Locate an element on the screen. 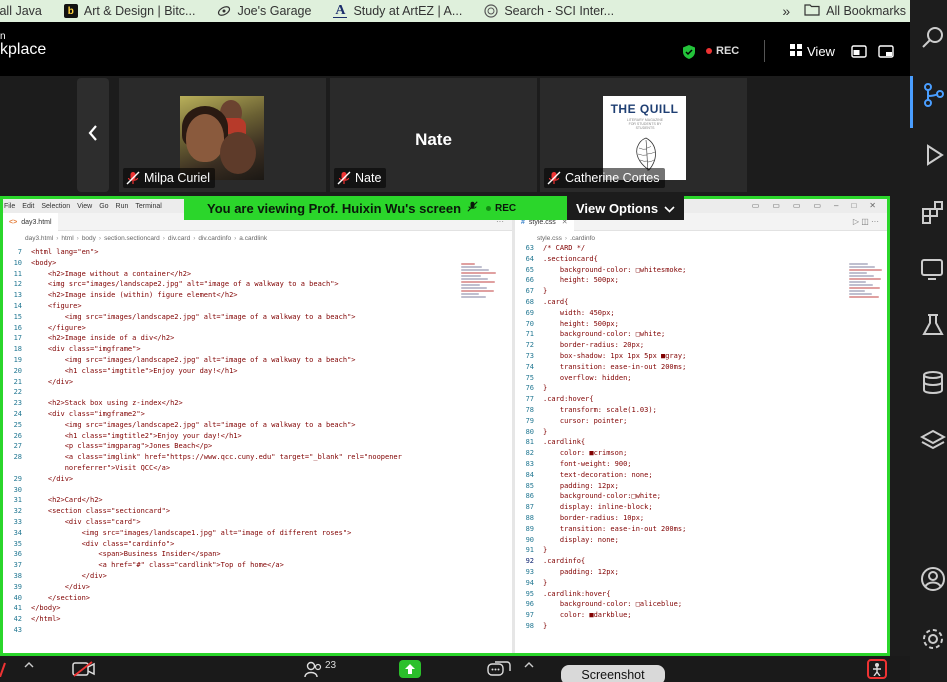  leave-button is located at coordinates (877, 669).